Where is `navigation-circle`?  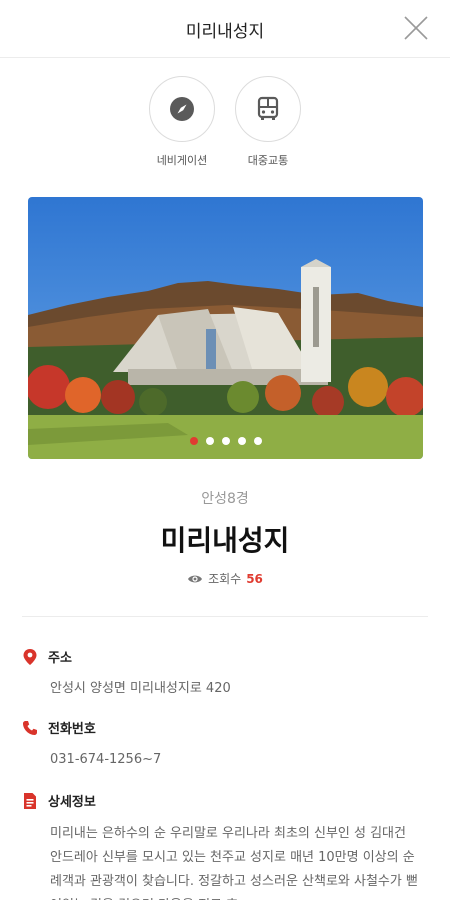
navigation-circle is located at coordinates (182, 109).